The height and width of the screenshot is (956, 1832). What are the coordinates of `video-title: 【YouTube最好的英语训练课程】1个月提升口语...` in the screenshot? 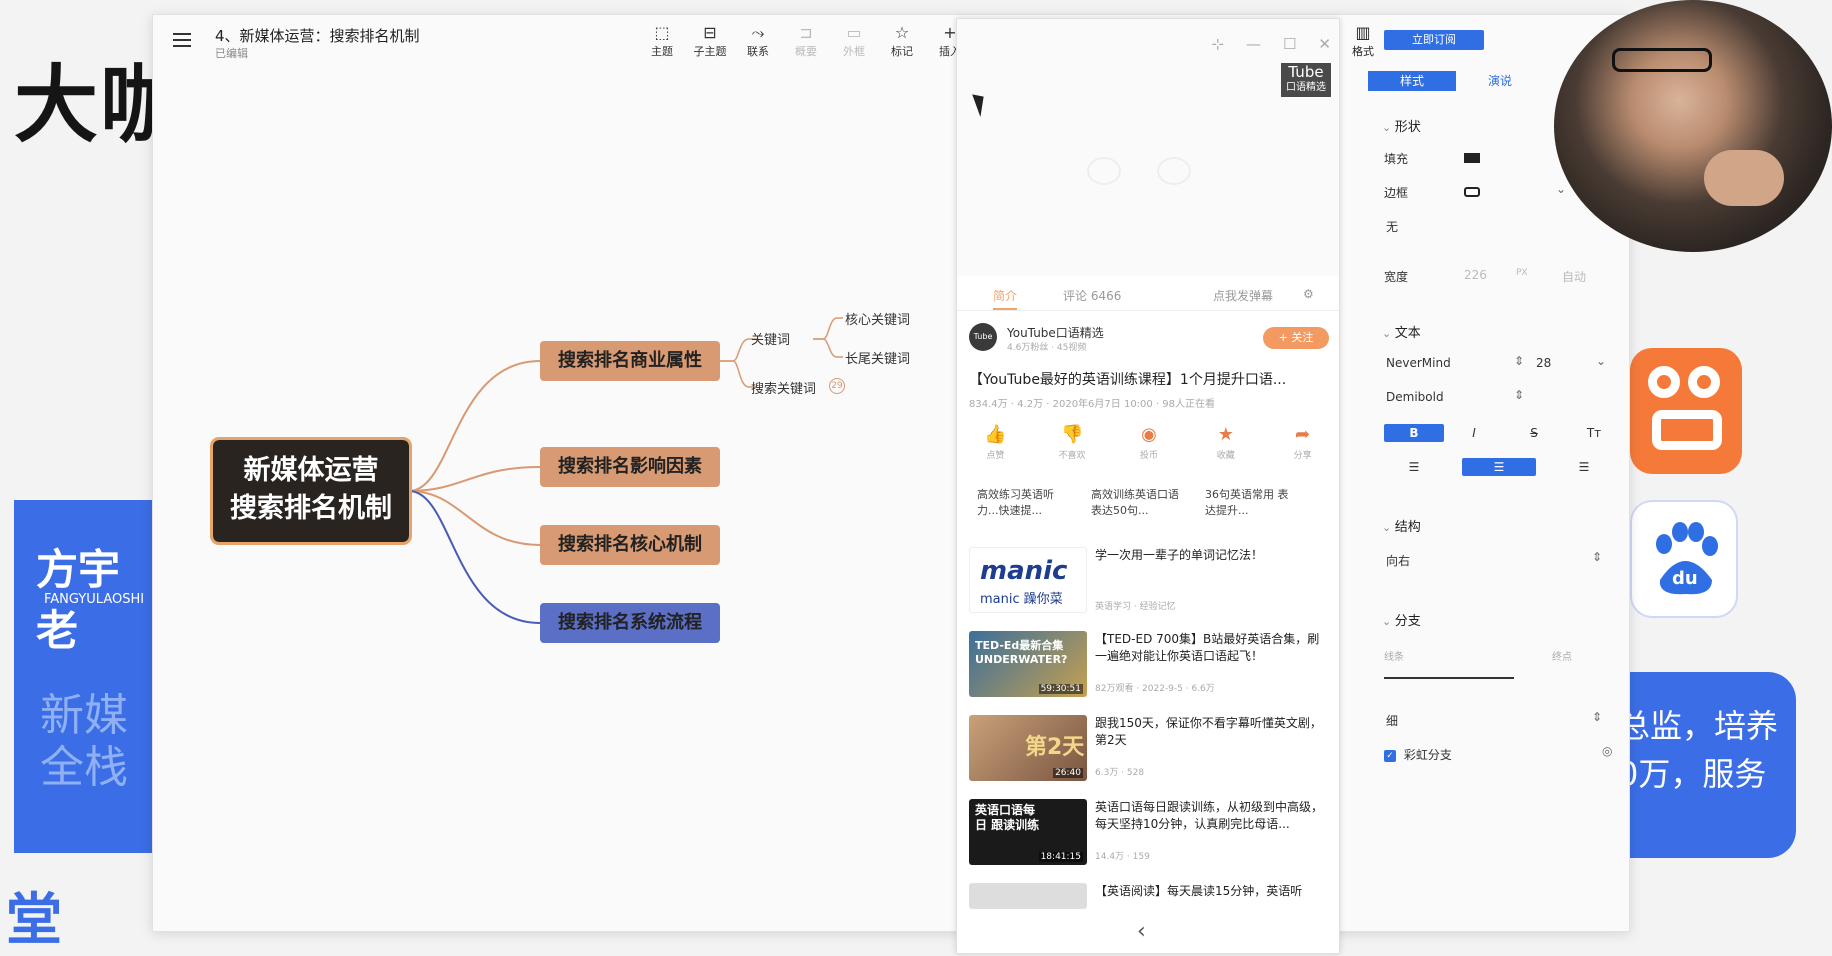 It's located at (1149, 379).